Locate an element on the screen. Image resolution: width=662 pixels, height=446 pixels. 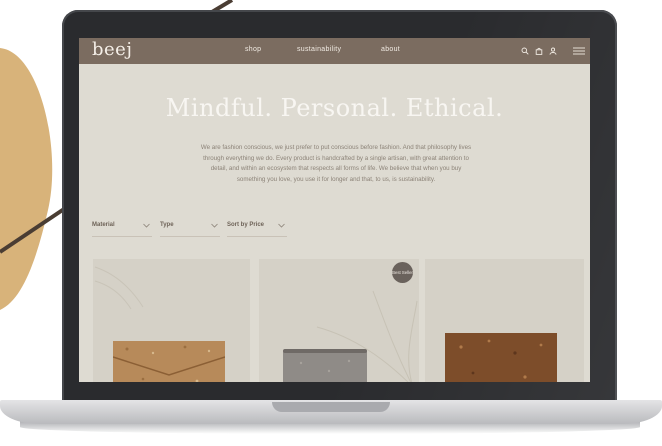
nav-link-shop: shop is located at coordinates (253, 49).